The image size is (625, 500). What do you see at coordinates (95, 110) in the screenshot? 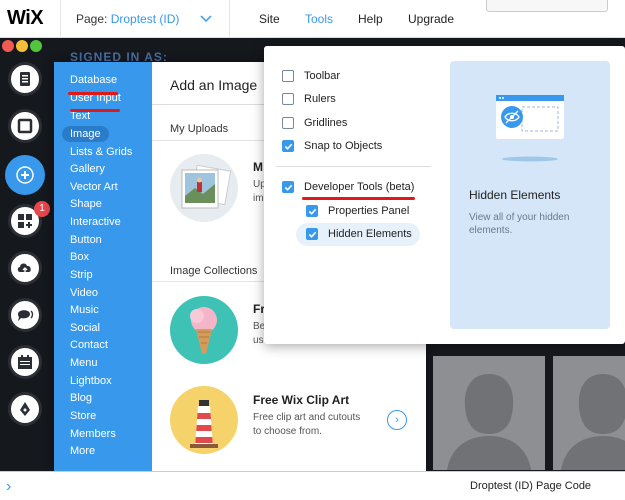
I see `annotation-underline-user-input` at bounding box center [95, 110].